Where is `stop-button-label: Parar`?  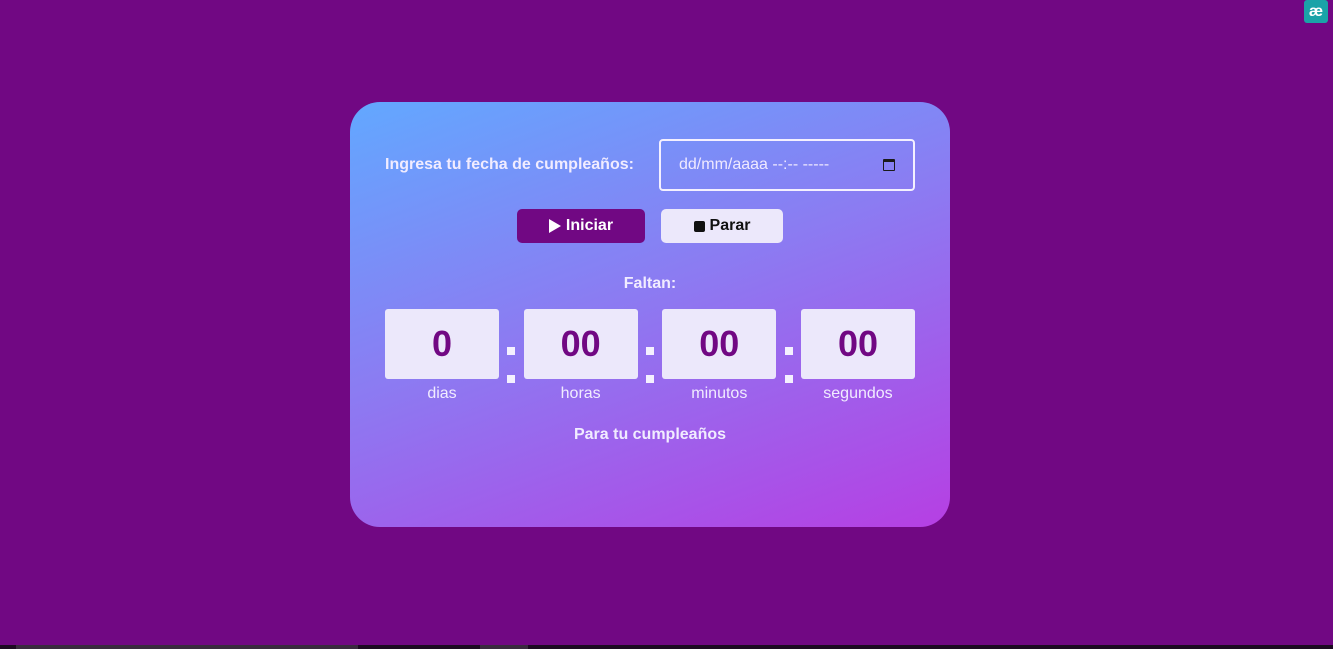
stop-button-label: Parar is located at coordinates (730, 225).